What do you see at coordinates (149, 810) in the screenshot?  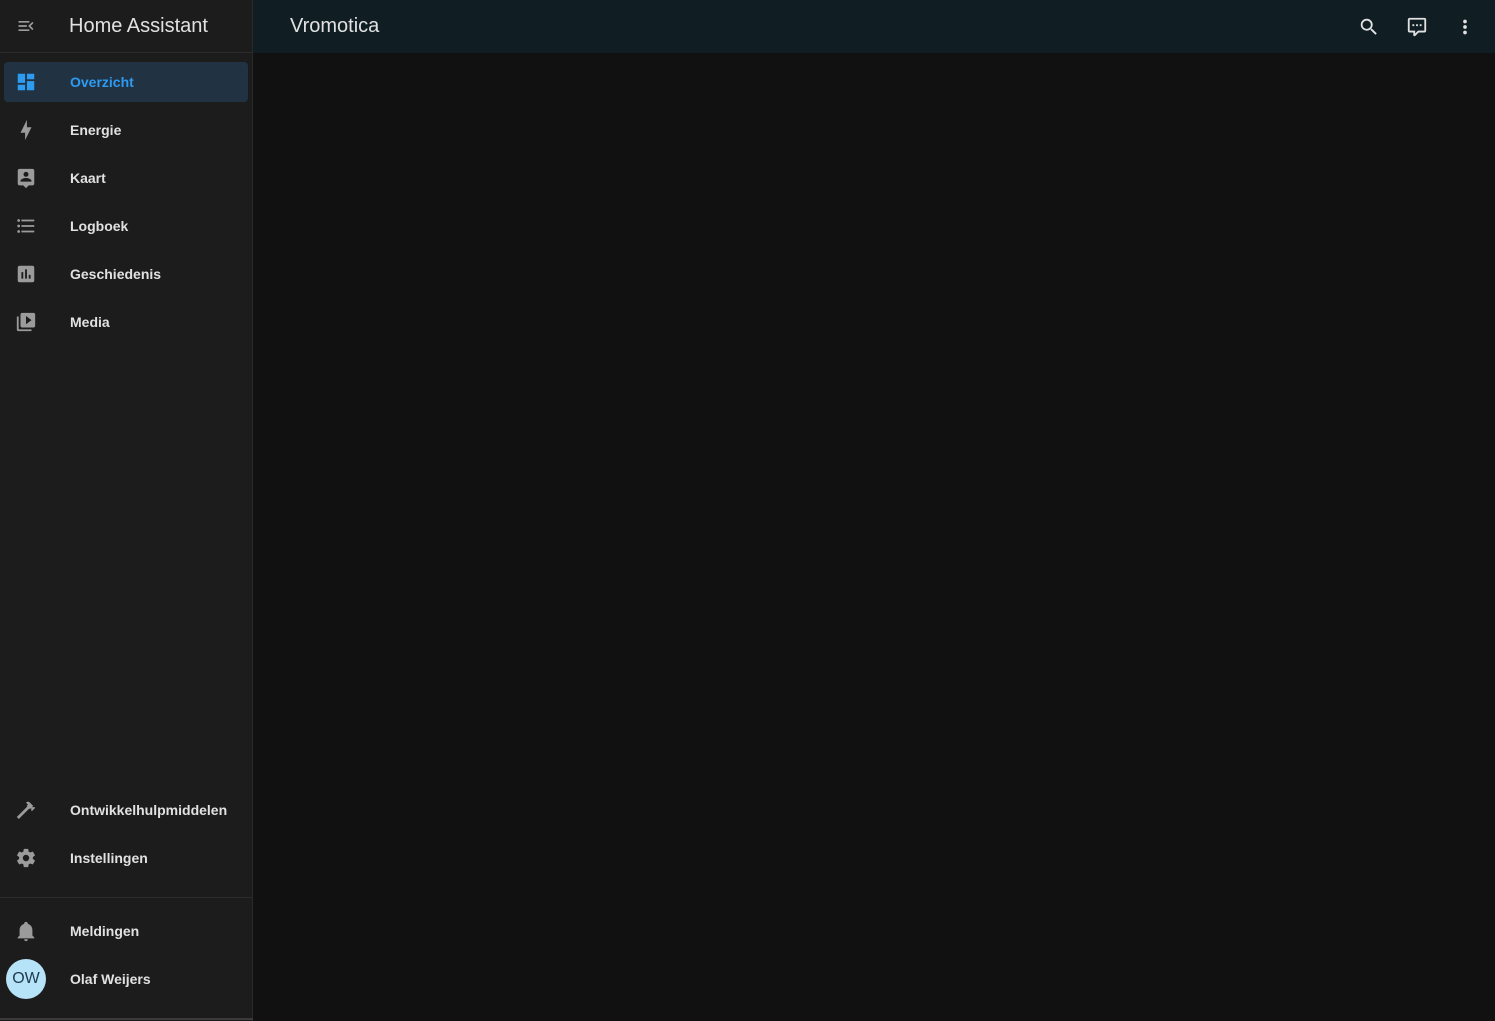 I see `sidebar-item-label: Ontwikkelhulpmiddelen` at bounding box center [149, 810].